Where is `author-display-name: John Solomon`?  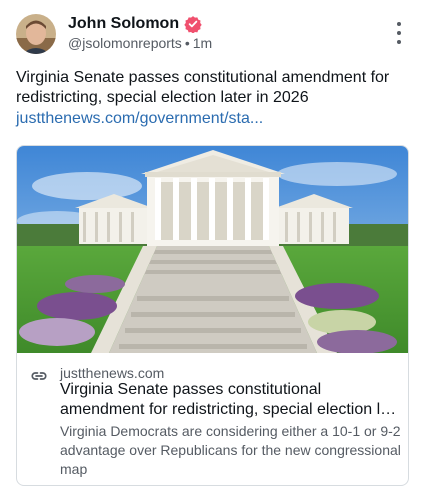 author-display-name: John Solomon is located at coordinates (123, 24).